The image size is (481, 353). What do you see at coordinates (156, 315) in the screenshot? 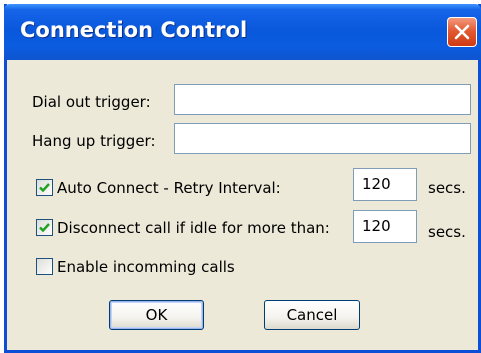
I see `ok-button: OK` at bounding box center [156, 315].